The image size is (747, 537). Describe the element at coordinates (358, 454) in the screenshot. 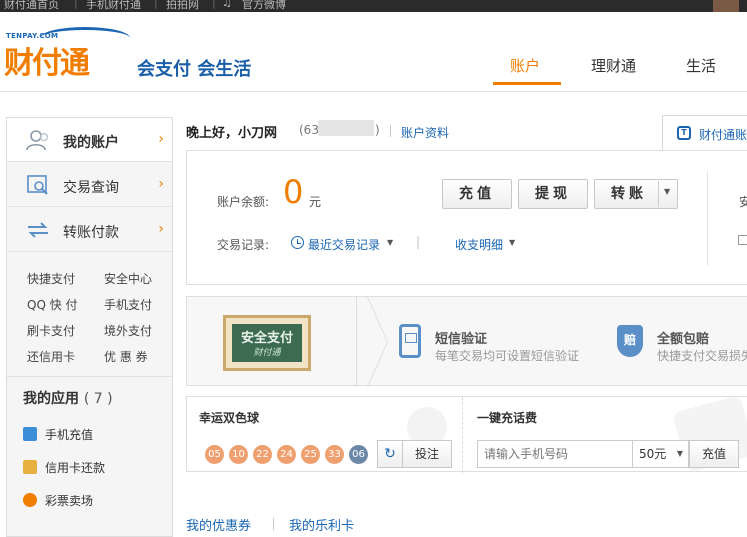

I see `lottery-ball-blue: 06` at that location.